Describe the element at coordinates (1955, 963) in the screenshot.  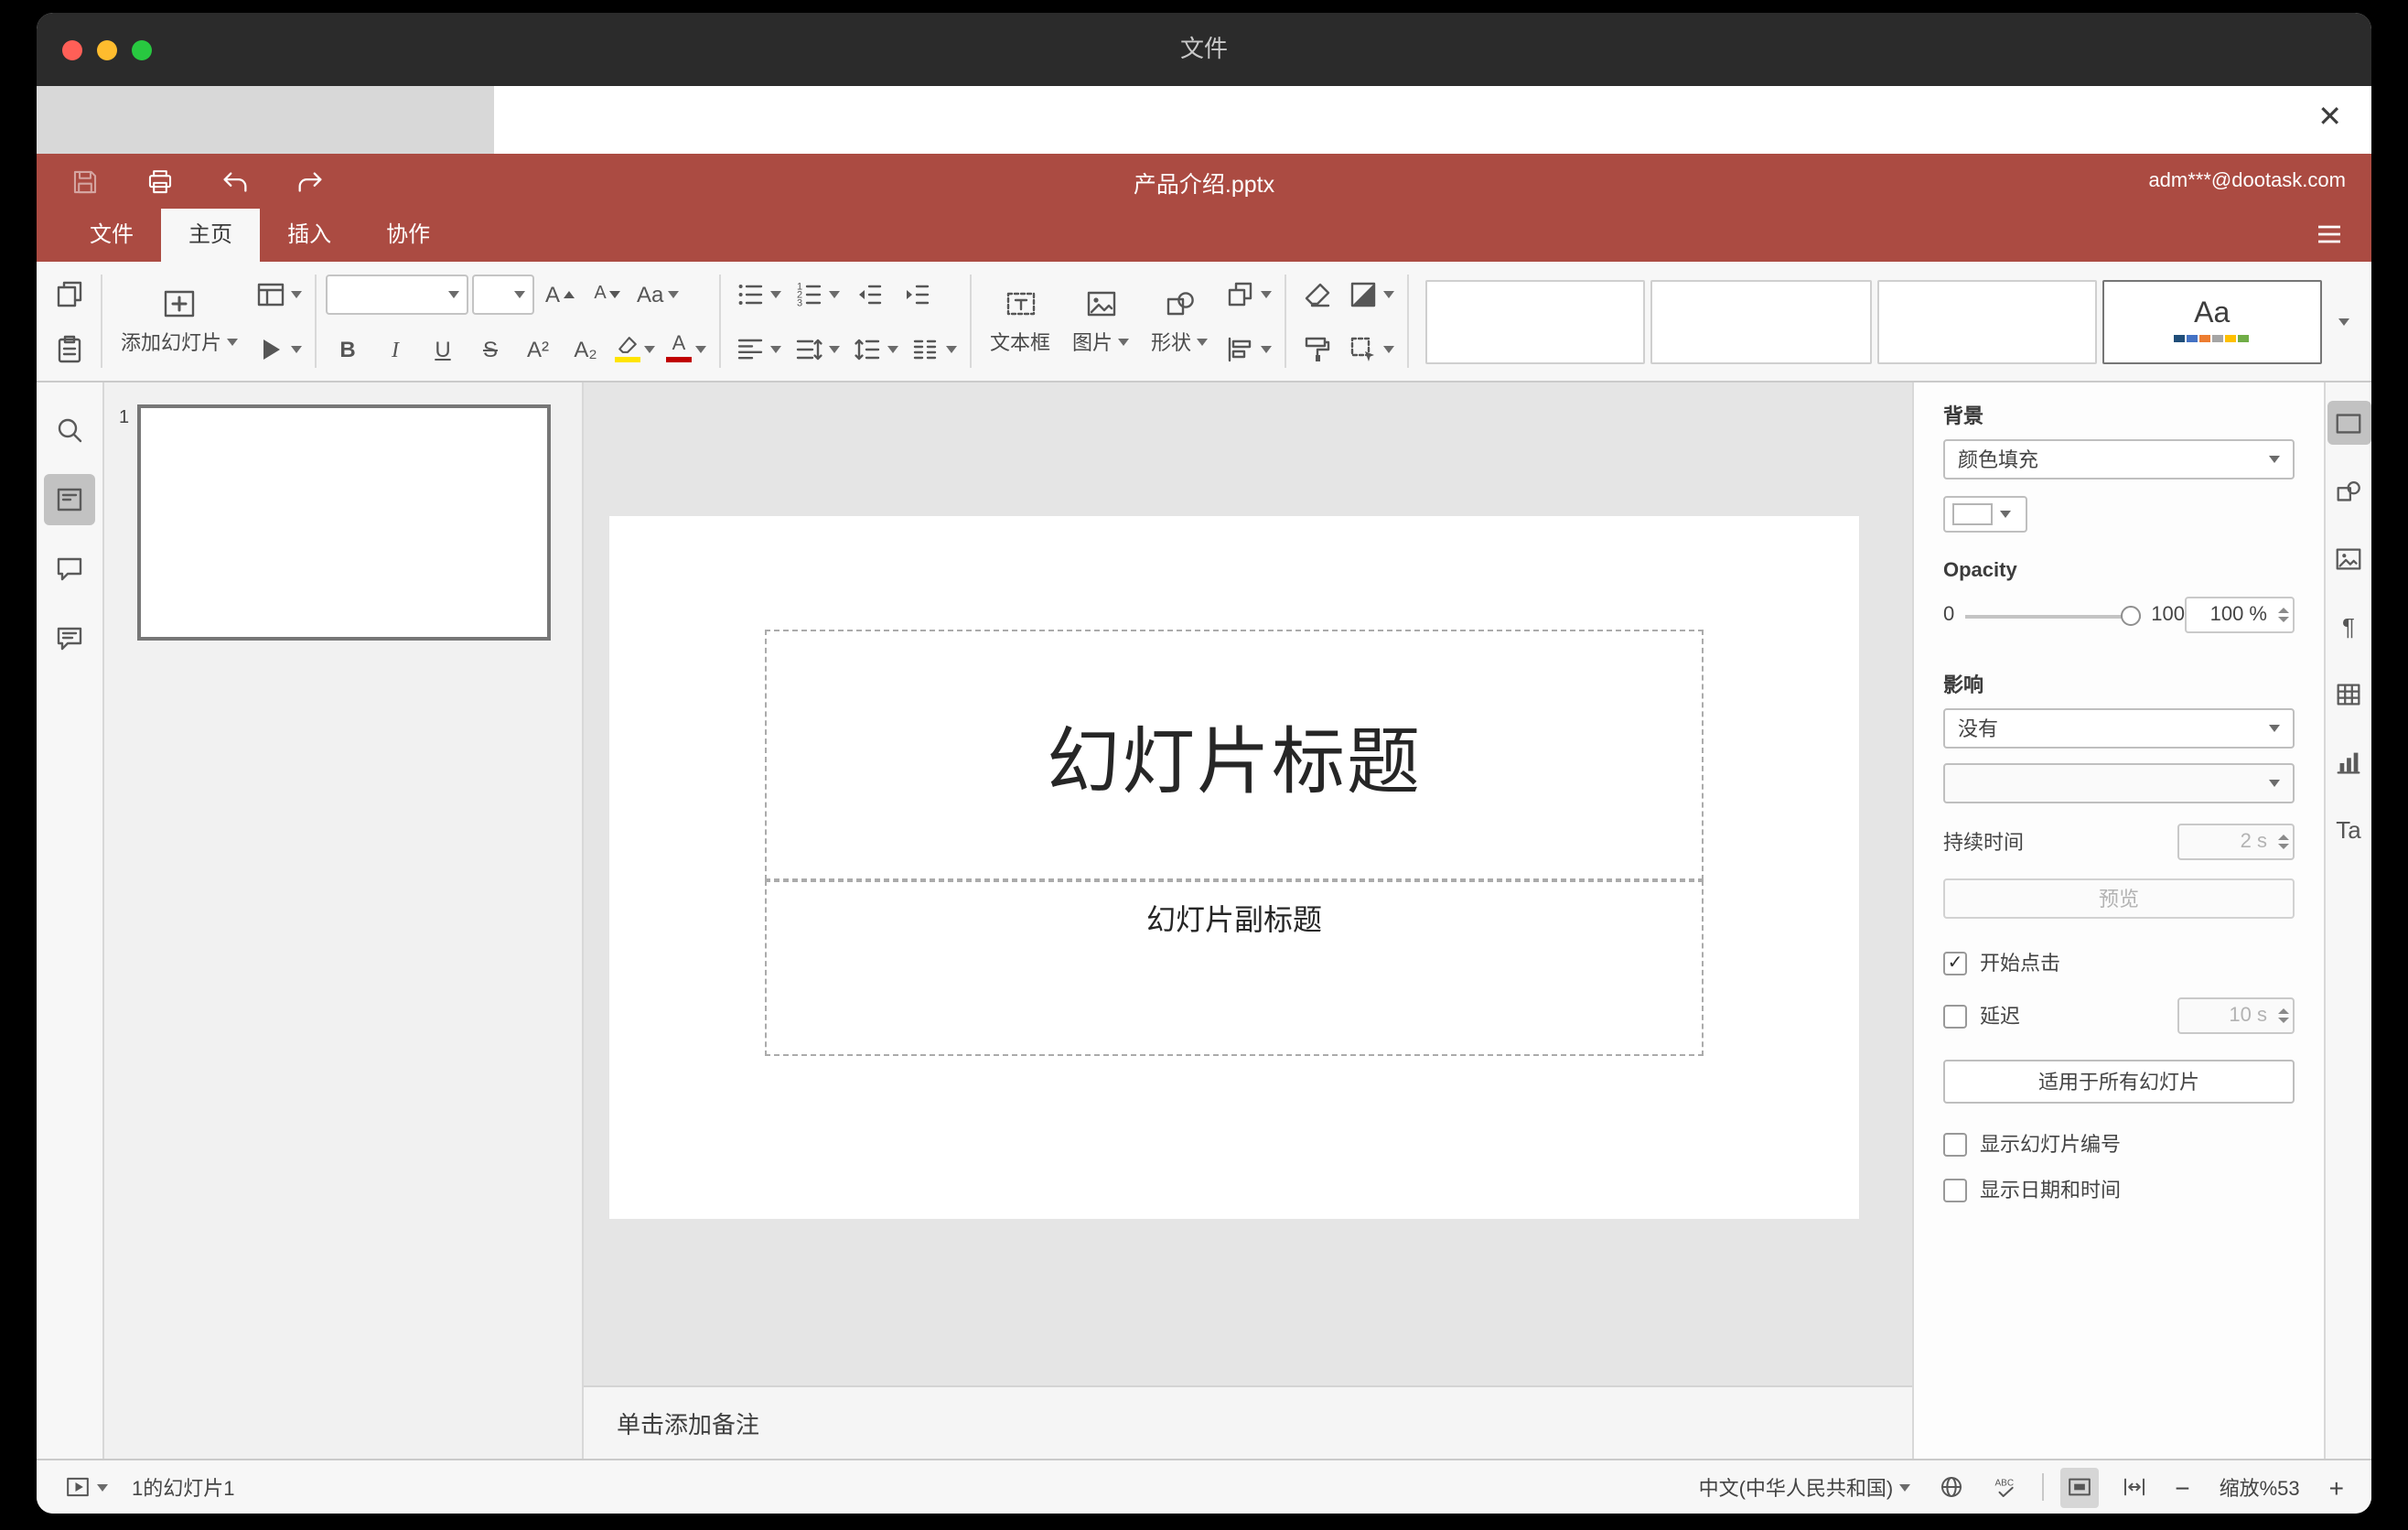
I see `start-on-click-checkbox: ✓` at that location.